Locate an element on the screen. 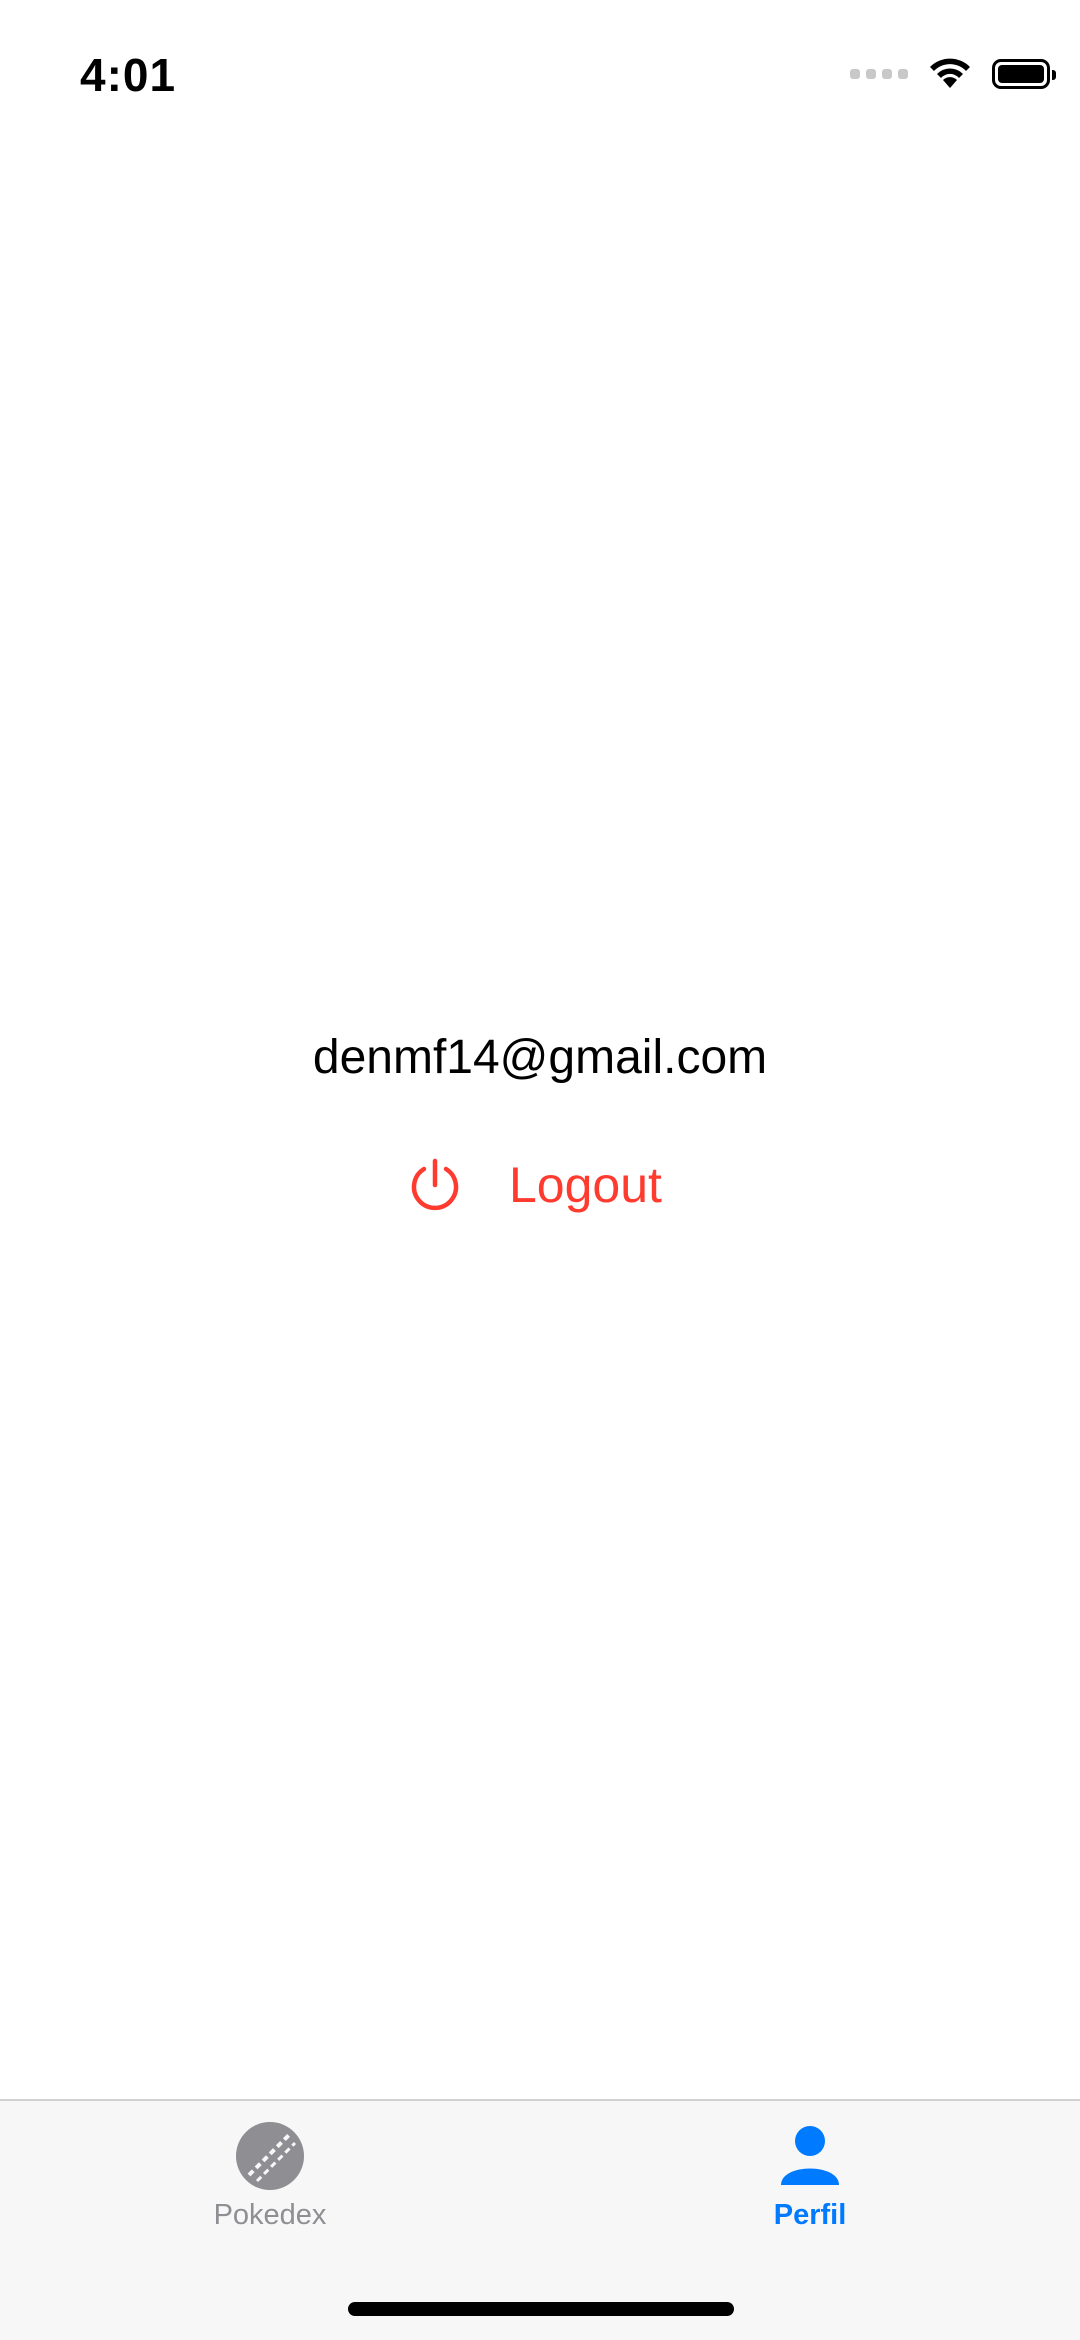 The width and height of the screenshot is (1080, 2340). status-icons is located at coordinates (953, 74).